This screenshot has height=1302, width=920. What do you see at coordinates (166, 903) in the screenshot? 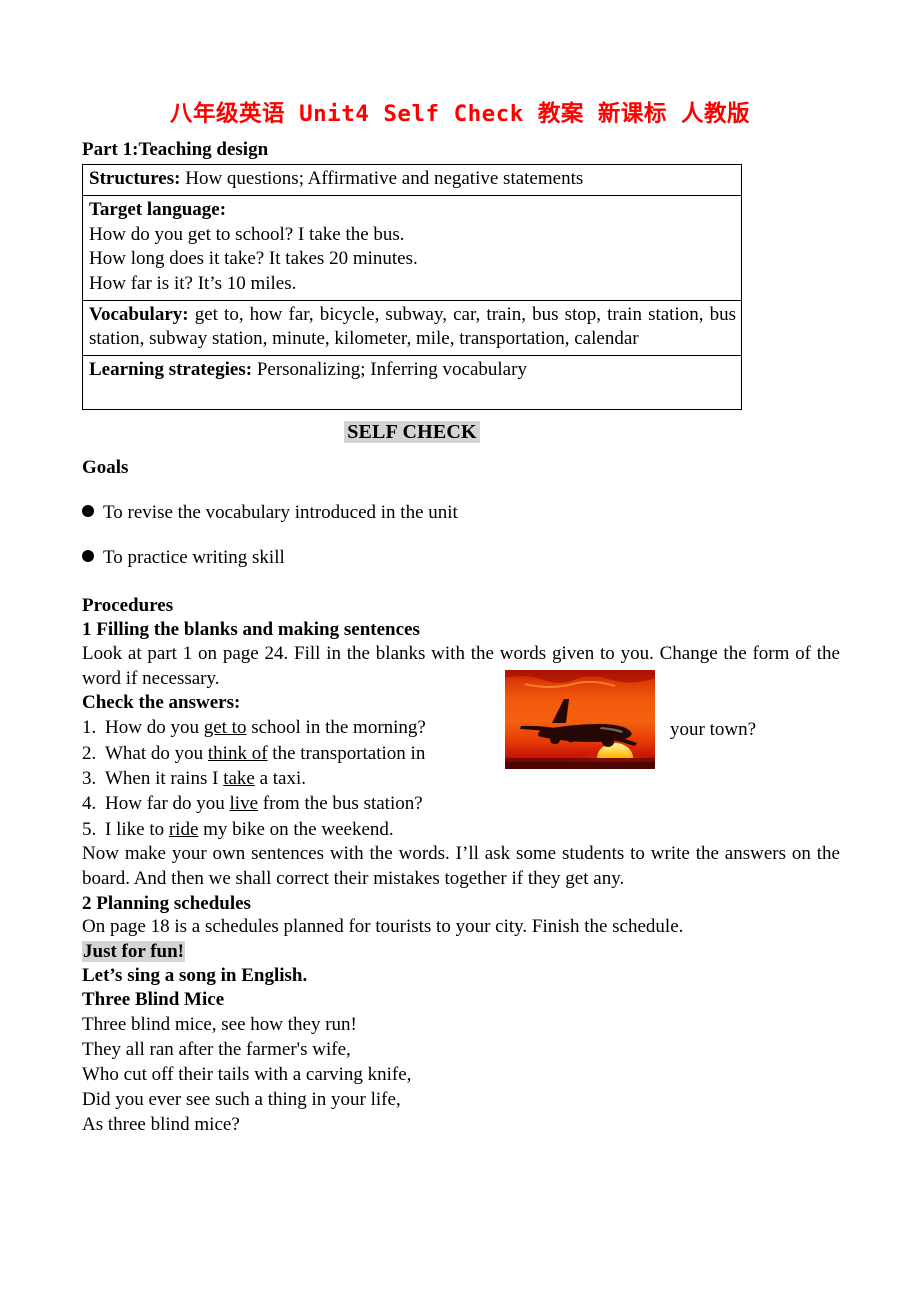
I see `section-2-heading: 2 Planning schedules` at bounding box center [166, 903].